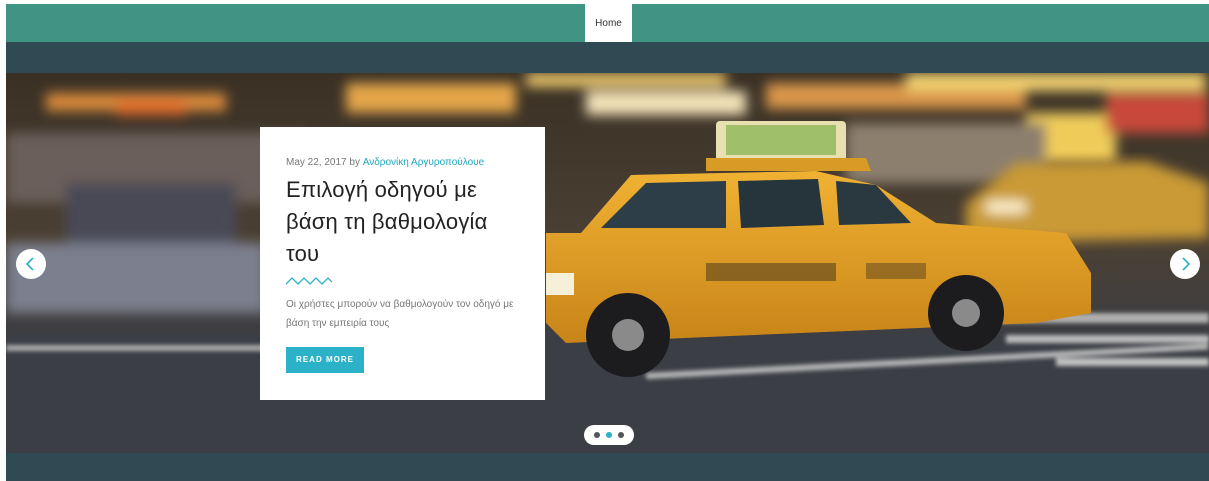  What do you see at coordinates (423, 162) in the screenshot?
I see `post-author-link: Ανδρονίκη Αργυροπούλουe` at bounding box center [423, 162].